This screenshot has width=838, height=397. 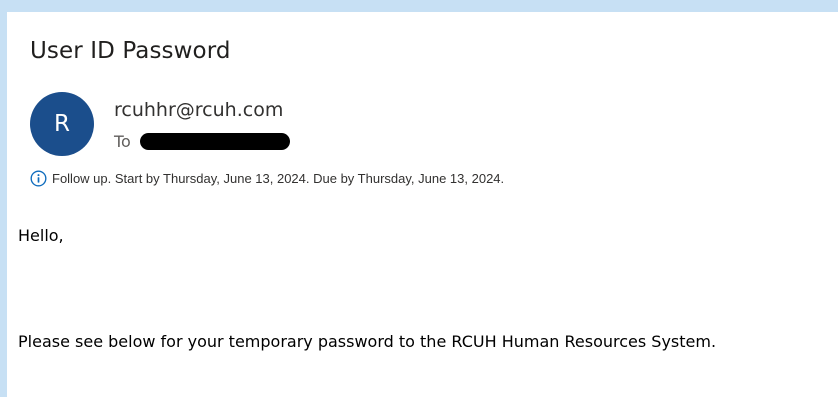 I want to click on email-greeting: Hello,, so click(x=41, y=235).